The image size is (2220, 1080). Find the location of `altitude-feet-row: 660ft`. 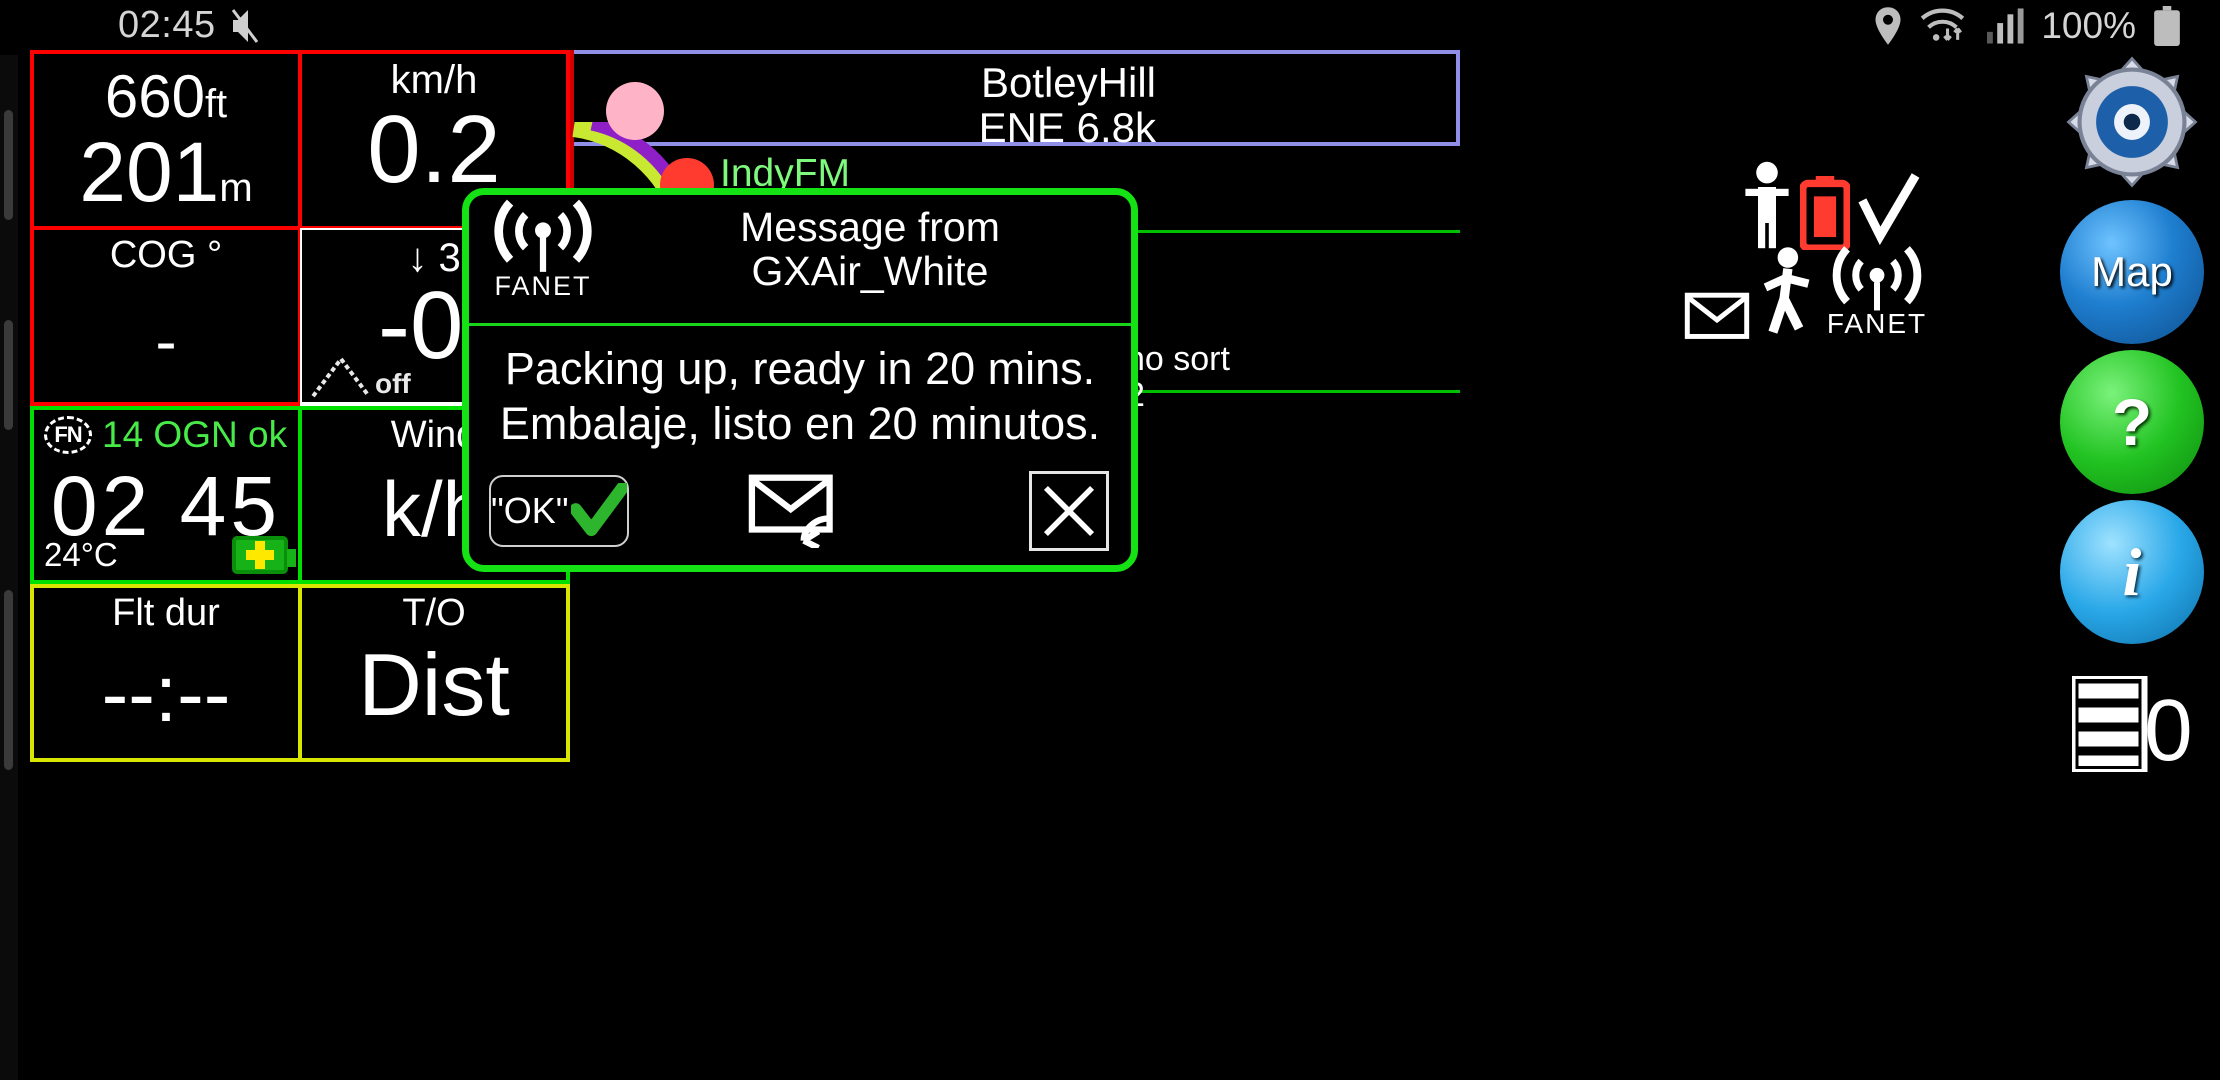

altitude-feet-row: 660ft is located at coordinates (166, 96).